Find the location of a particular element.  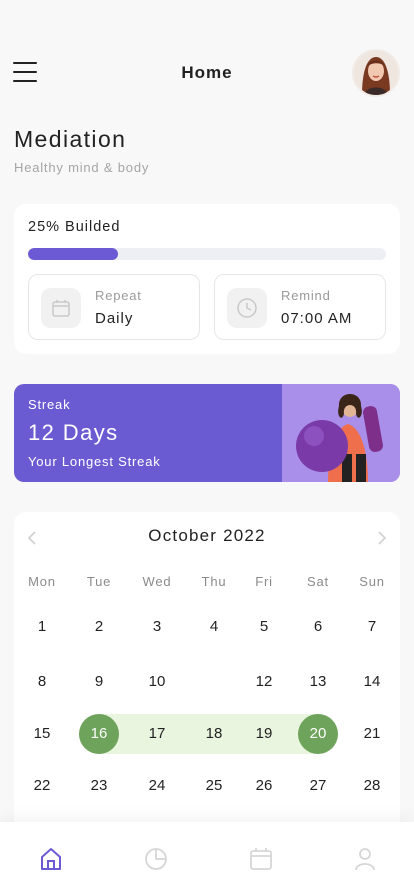

calendar-day: 4 is located at coordinates (214, 627).